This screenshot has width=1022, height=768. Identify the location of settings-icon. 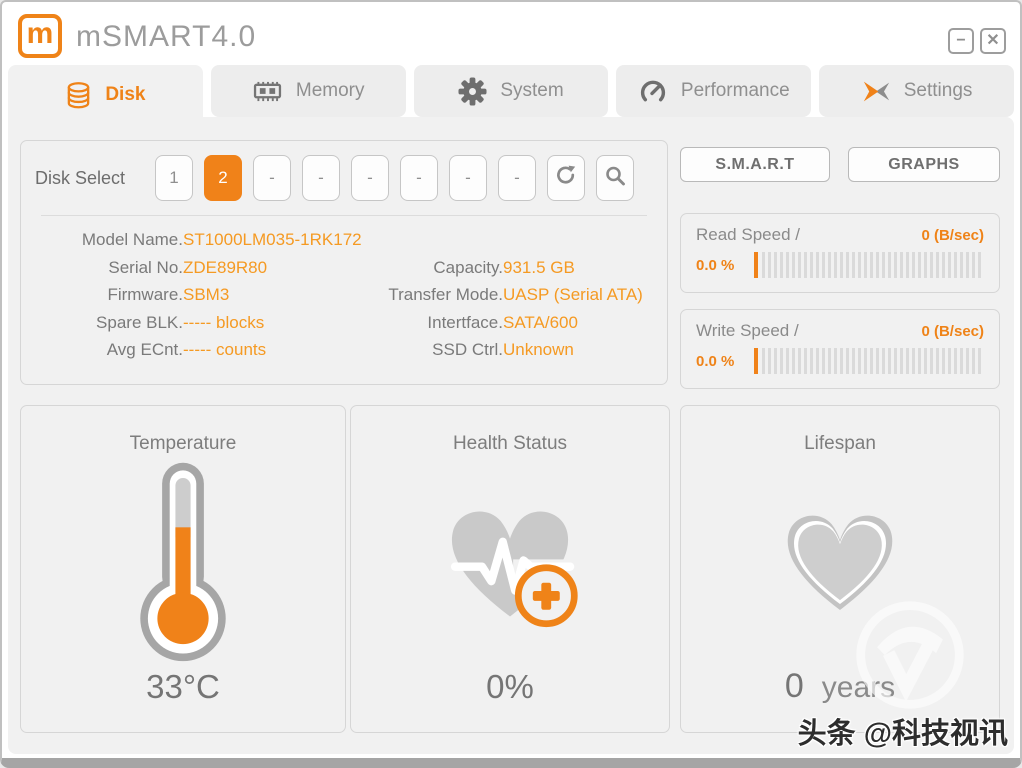
(876, 91).